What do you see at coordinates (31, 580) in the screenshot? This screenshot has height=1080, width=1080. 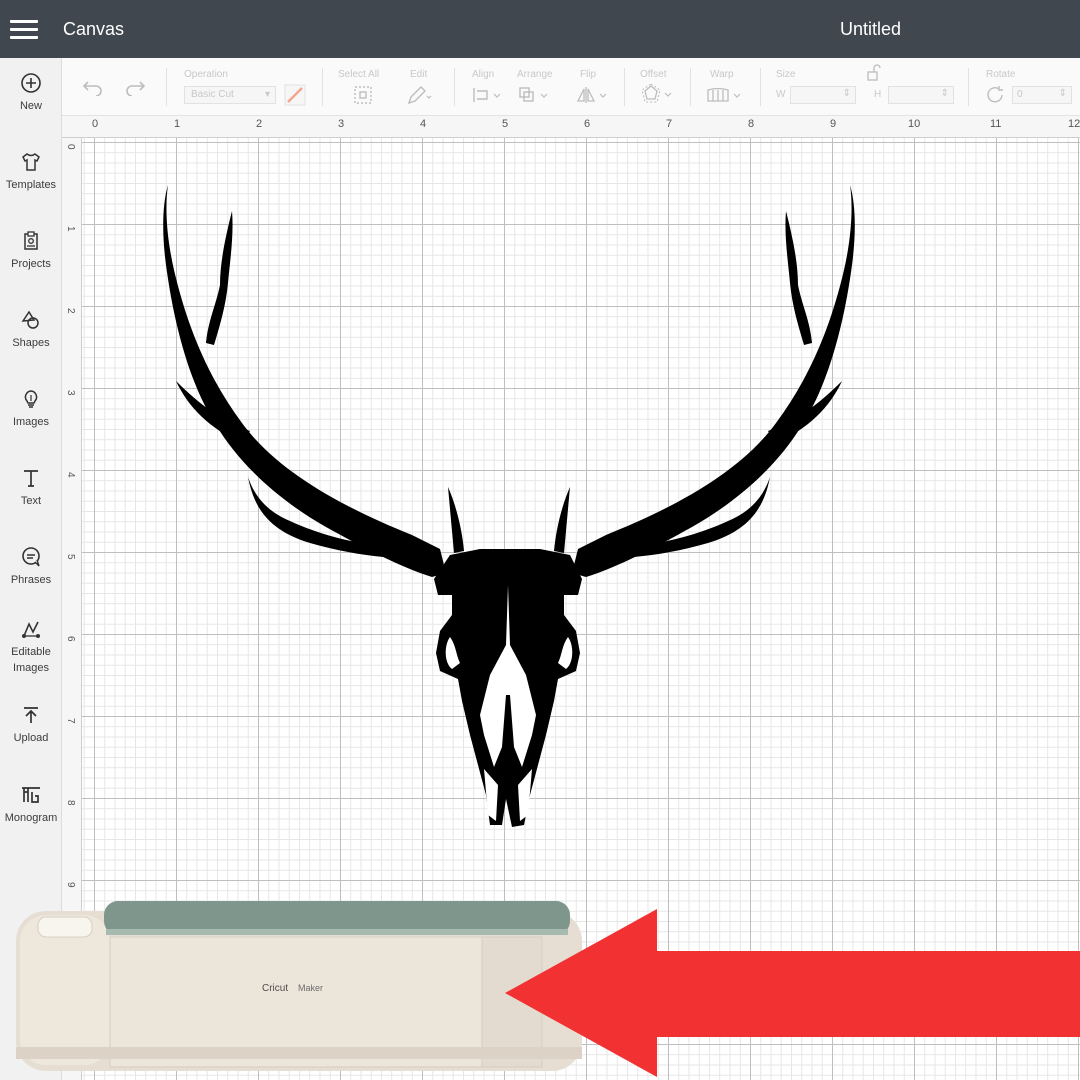 I see `sidebar-item-label: Phrases` at bounding box center [31, 580].